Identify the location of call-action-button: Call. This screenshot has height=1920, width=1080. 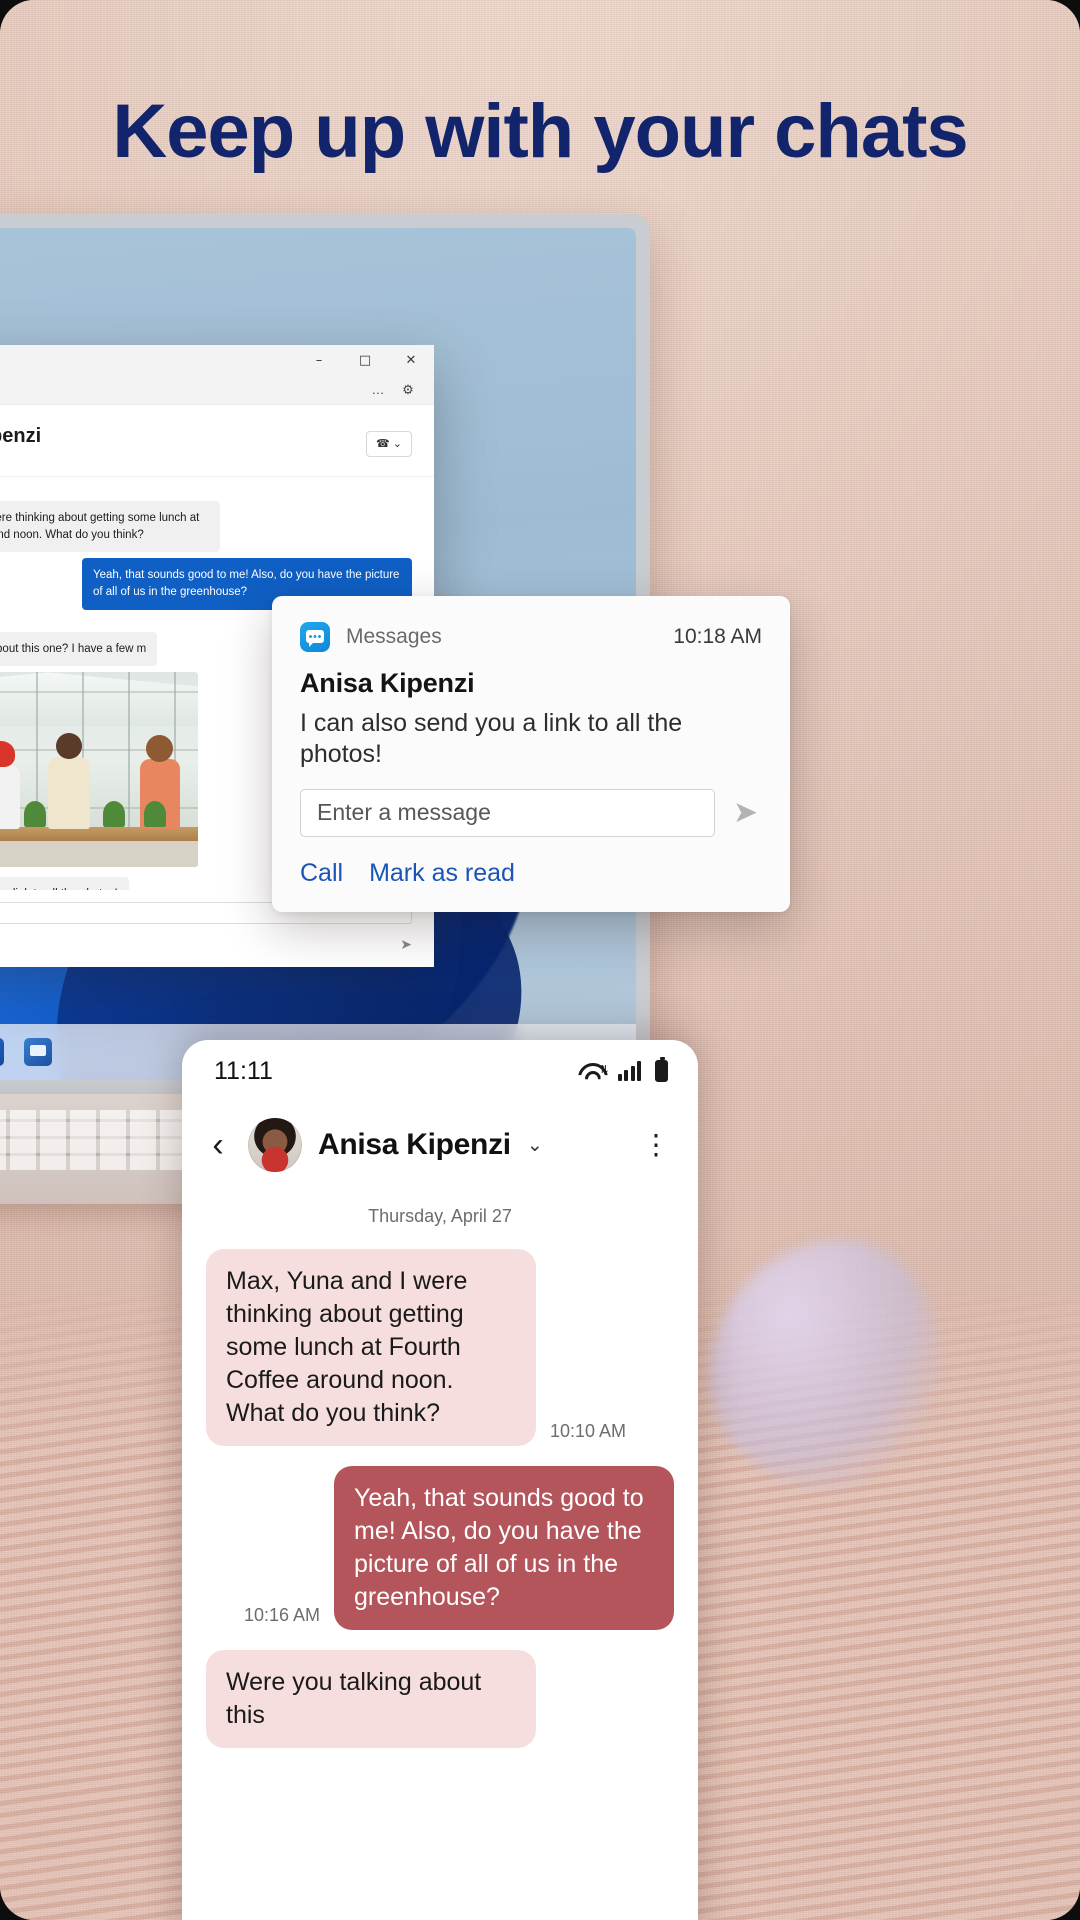
(321, 873).